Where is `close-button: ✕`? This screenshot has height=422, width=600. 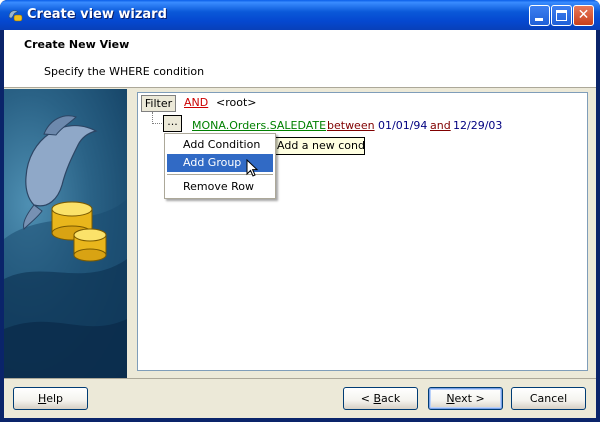 close-button: ✕ is located at coordinates (583, 15).